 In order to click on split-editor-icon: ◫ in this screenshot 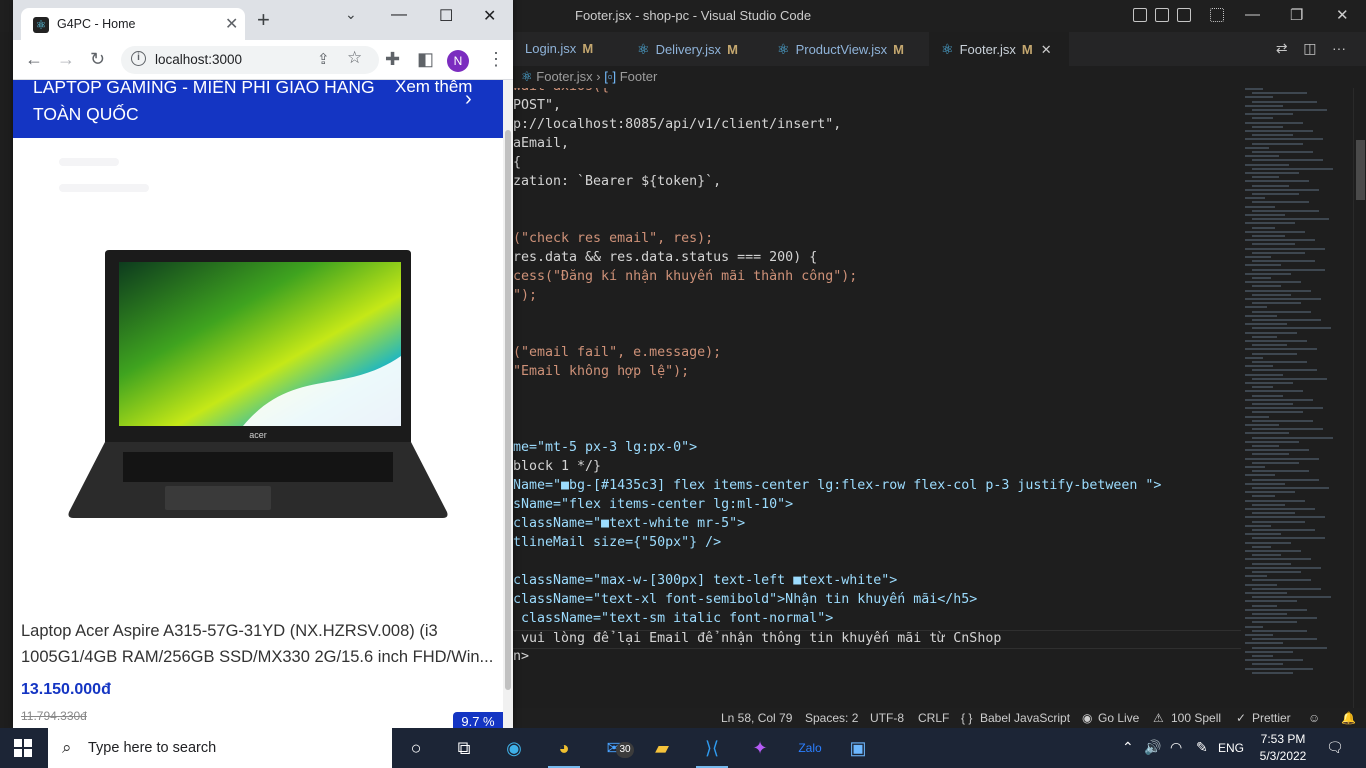, I will do `click(1309, 48)`.